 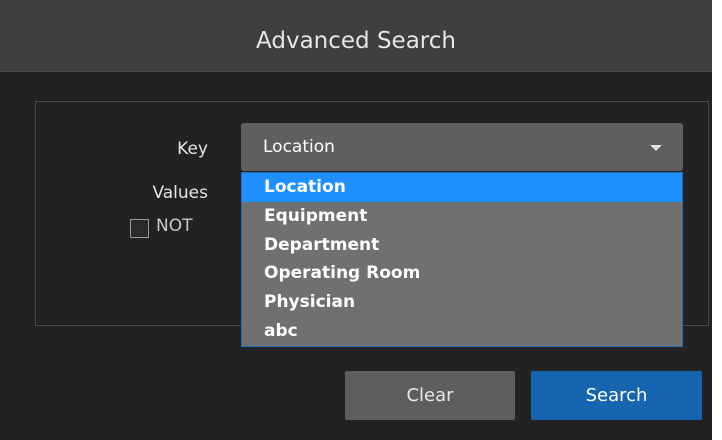 I want to click on clear-button: Clear, so click(x=430, y=395).